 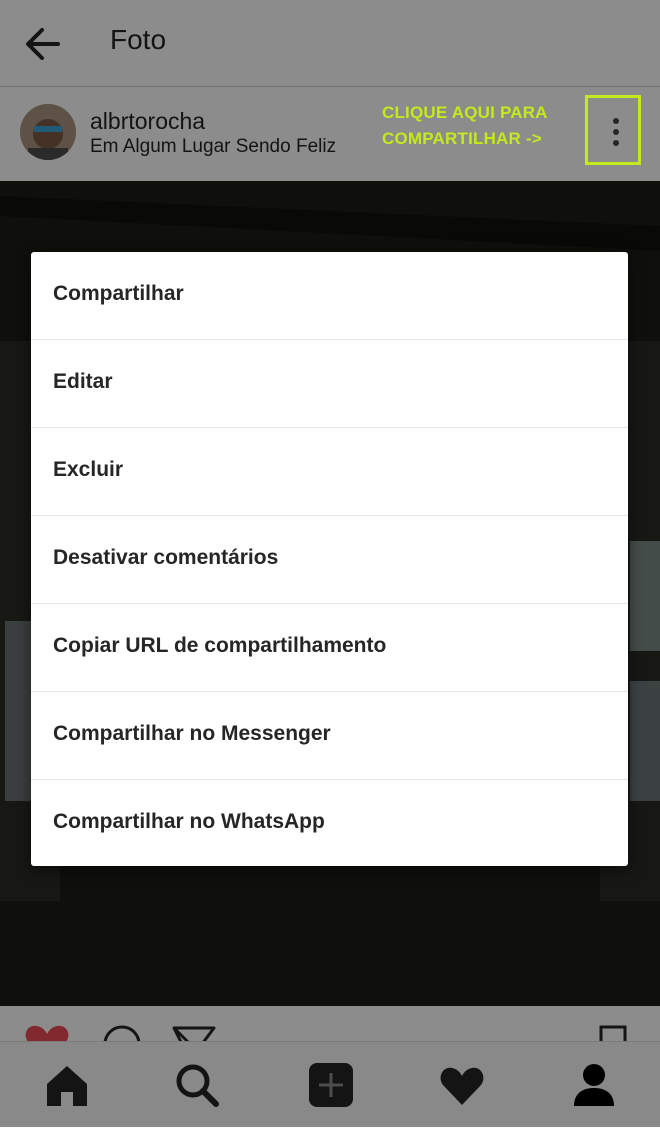 I want to click on menu-item-share-messenger: Compartilhar no Messenger, so click(x=329, y=736).